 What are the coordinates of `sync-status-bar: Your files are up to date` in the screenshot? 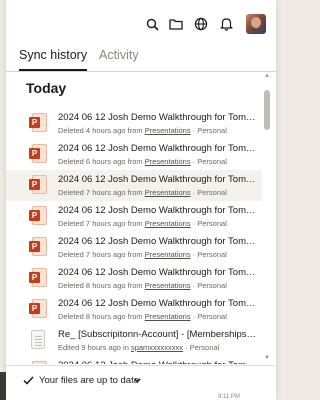 It's located at (141, 380).